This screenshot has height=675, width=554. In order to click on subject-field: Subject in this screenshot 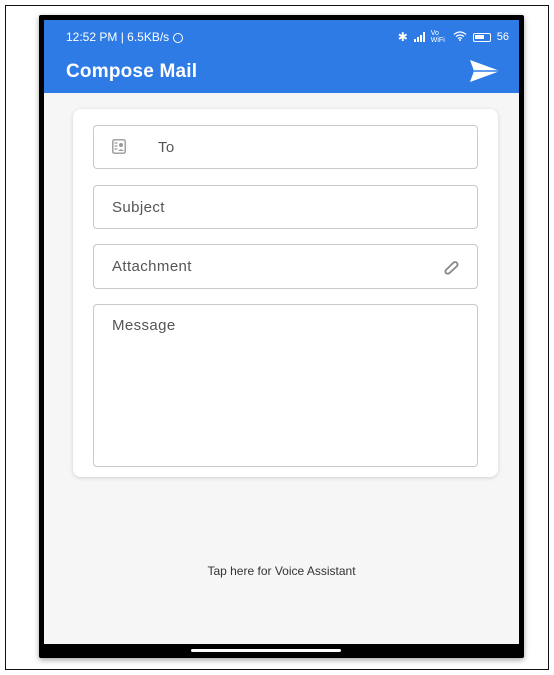, I will do `click(285, 207)`.